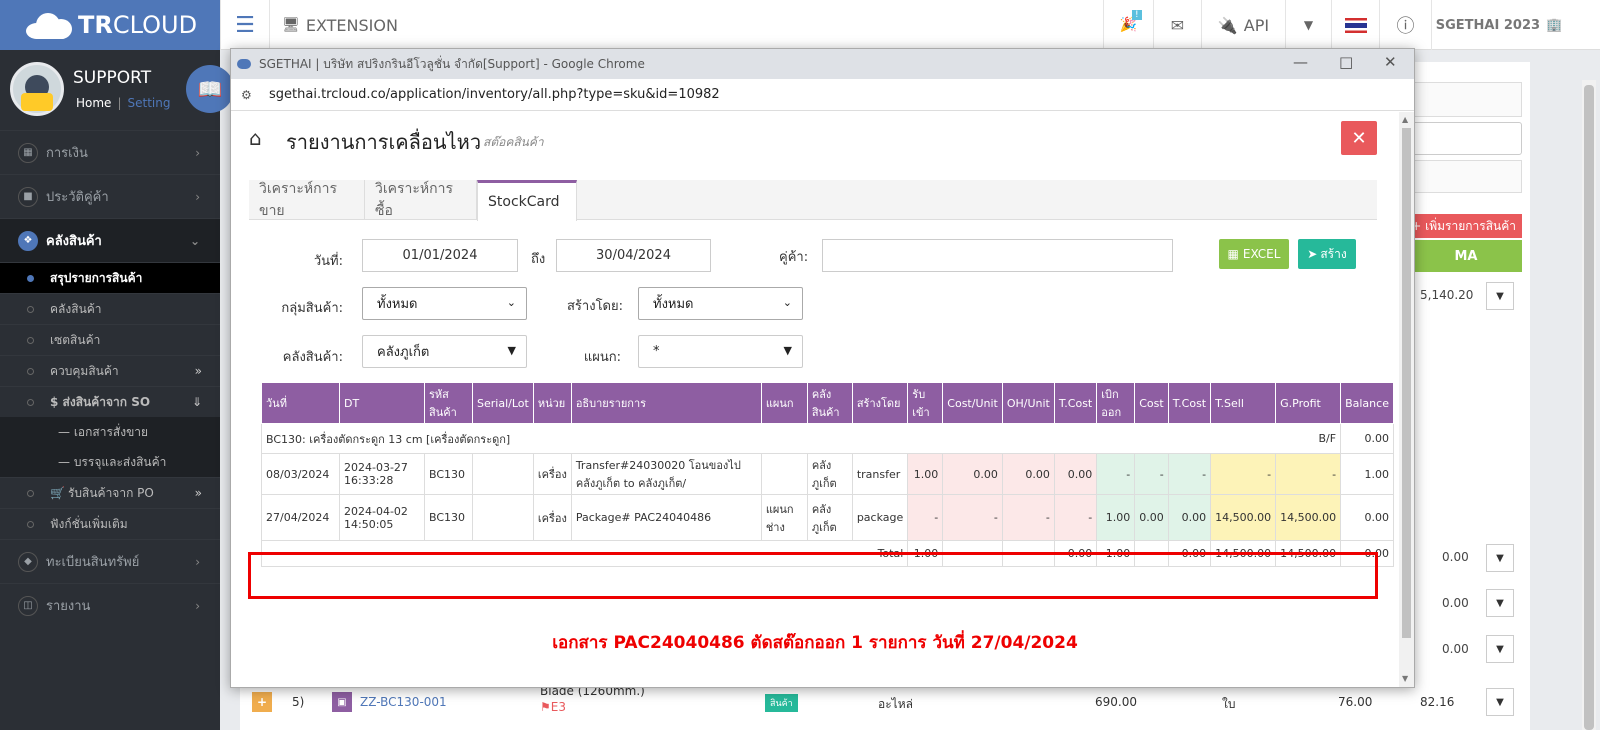  Describe the element at coordinates (245, 25) in the screenshot. I see `hamburger-menu-icon: ☰` at that location.